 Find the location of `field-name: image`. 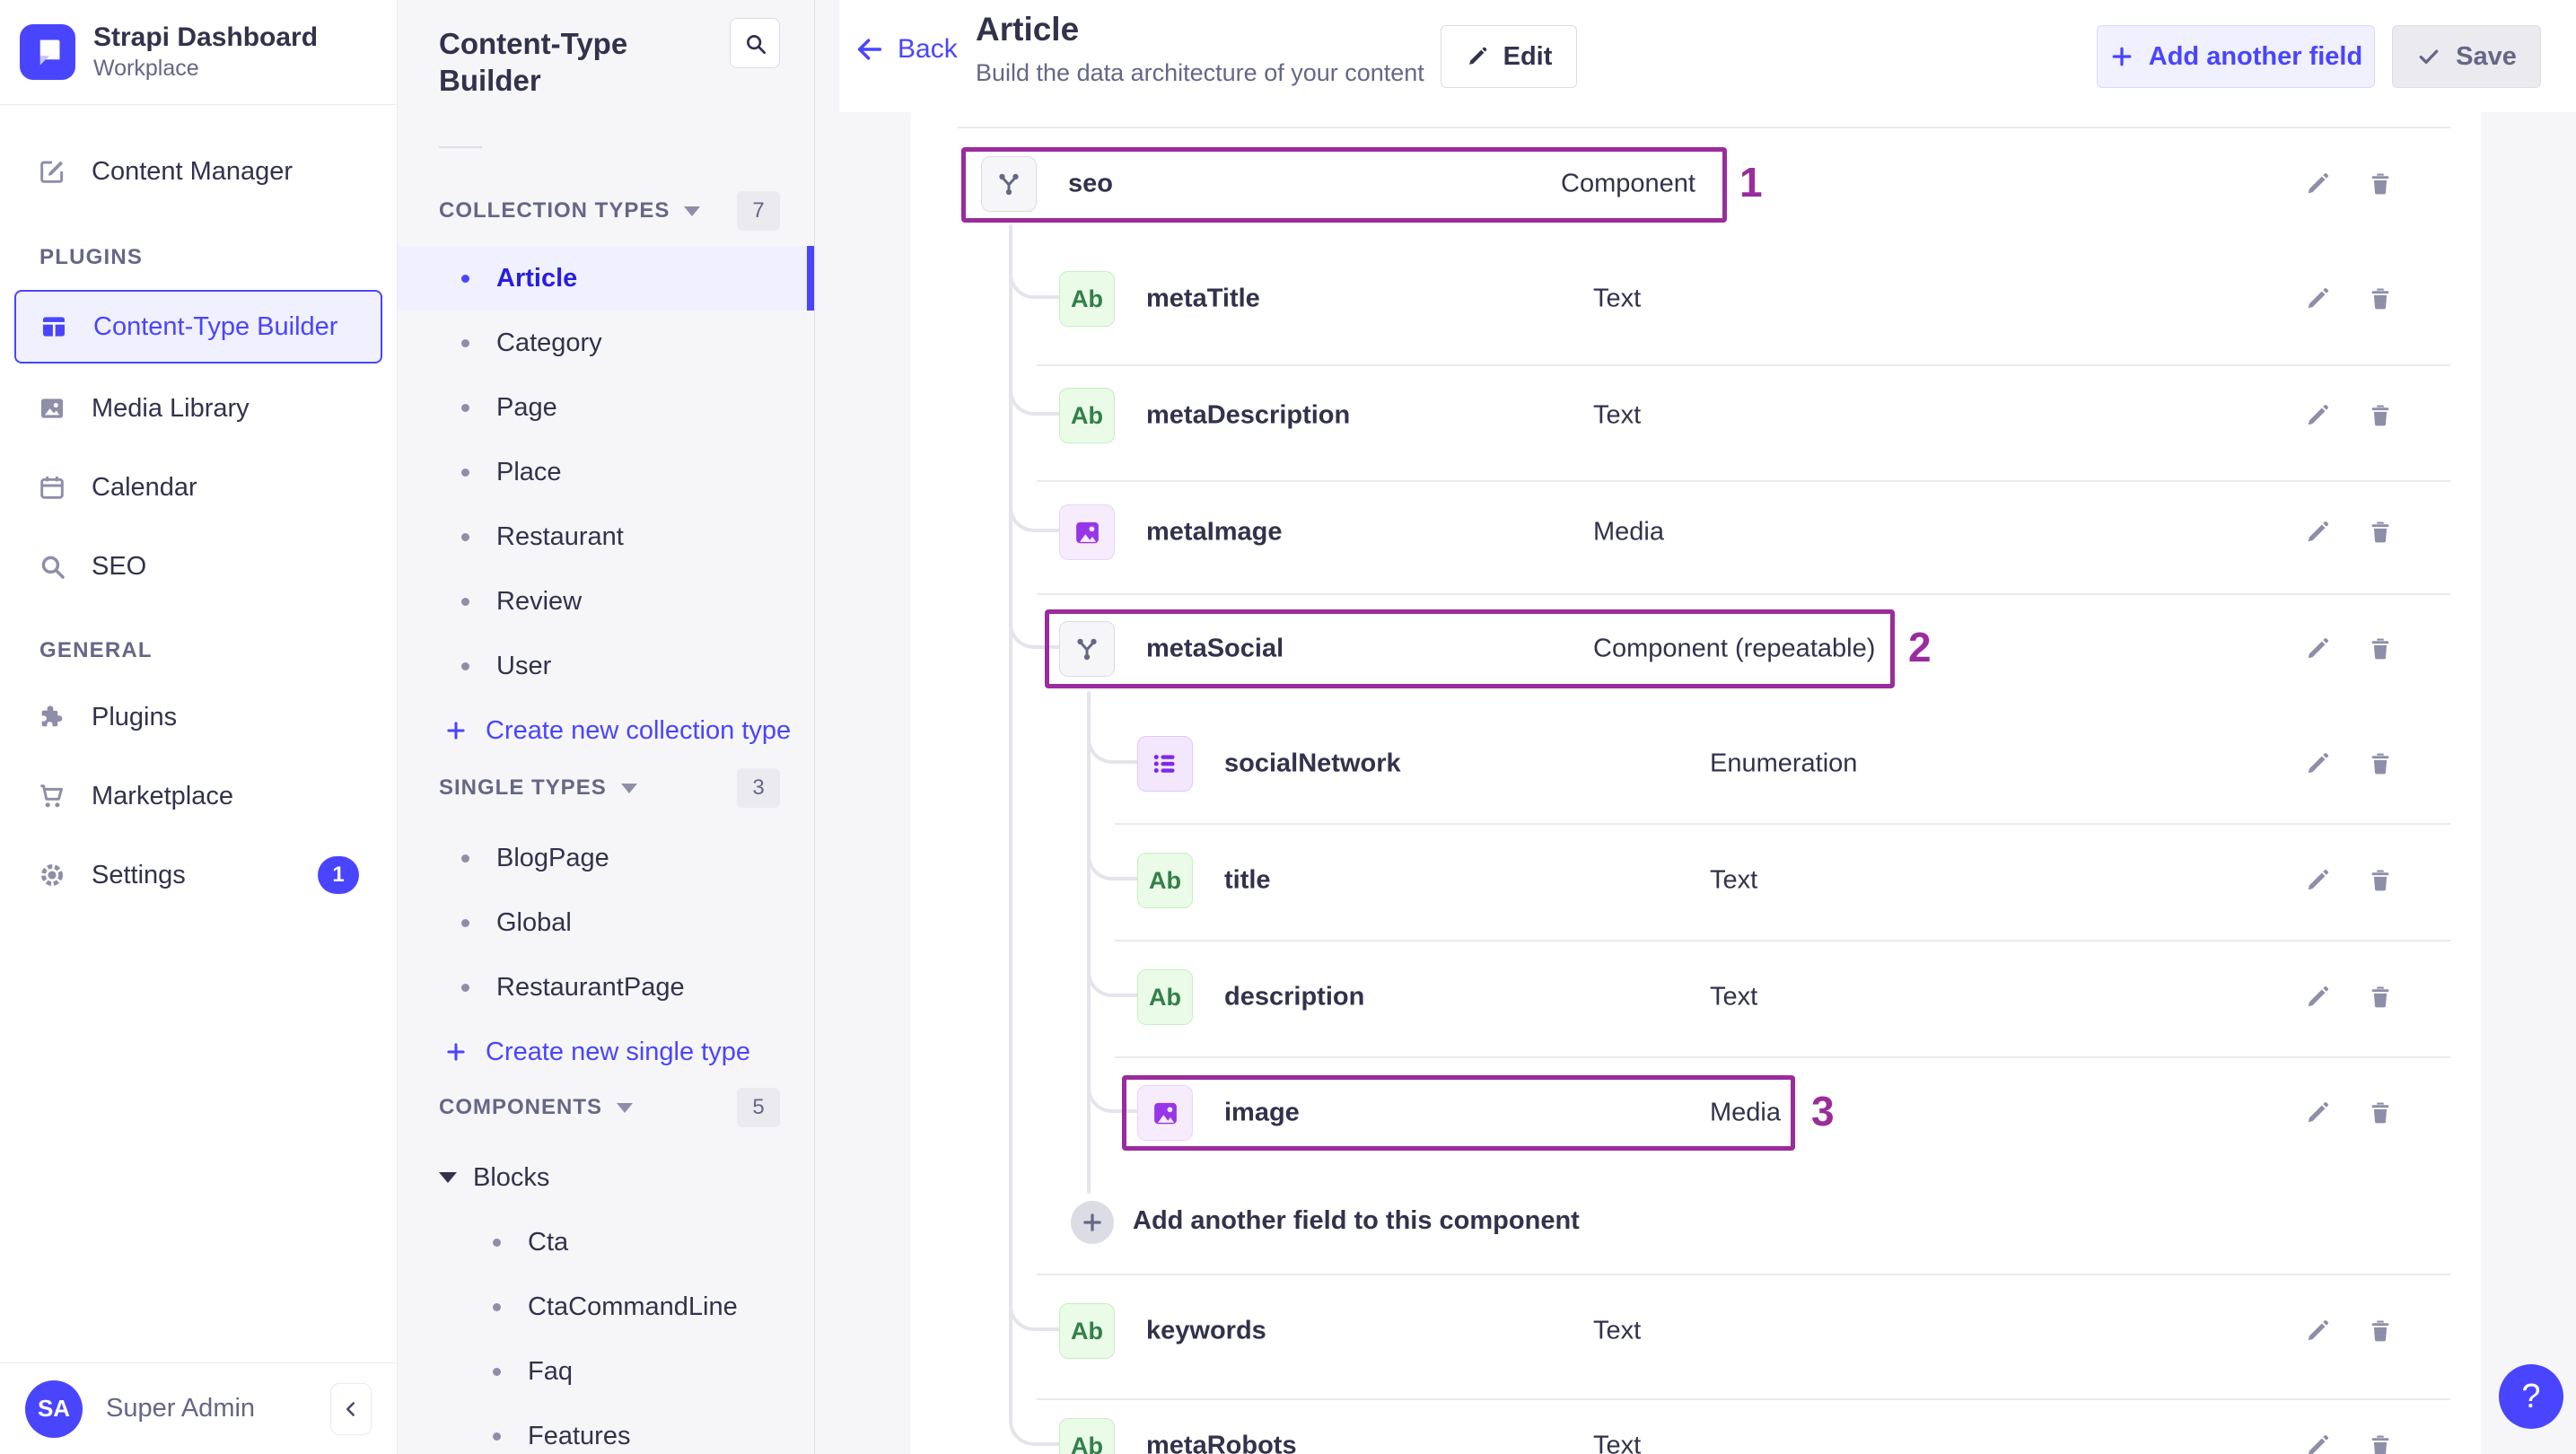

field-name: image is located at coordinates (1262, 1112).